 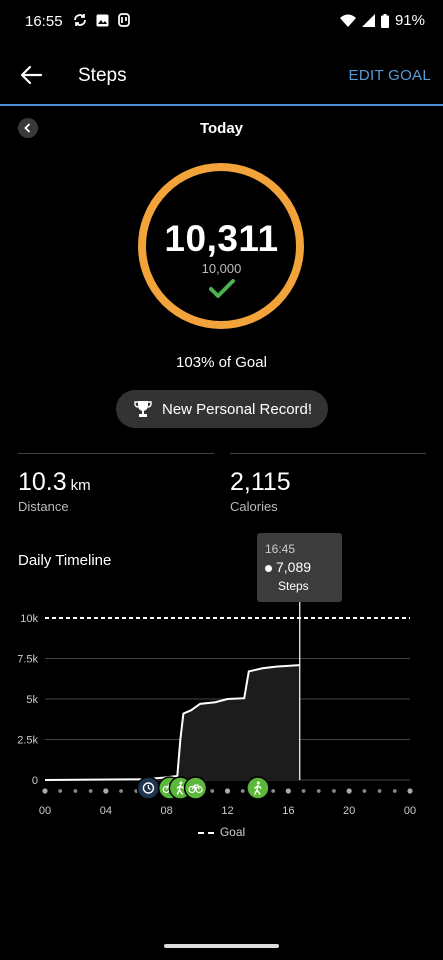 I want to click on y-tick-label: 0, so click(x=35, y=781).